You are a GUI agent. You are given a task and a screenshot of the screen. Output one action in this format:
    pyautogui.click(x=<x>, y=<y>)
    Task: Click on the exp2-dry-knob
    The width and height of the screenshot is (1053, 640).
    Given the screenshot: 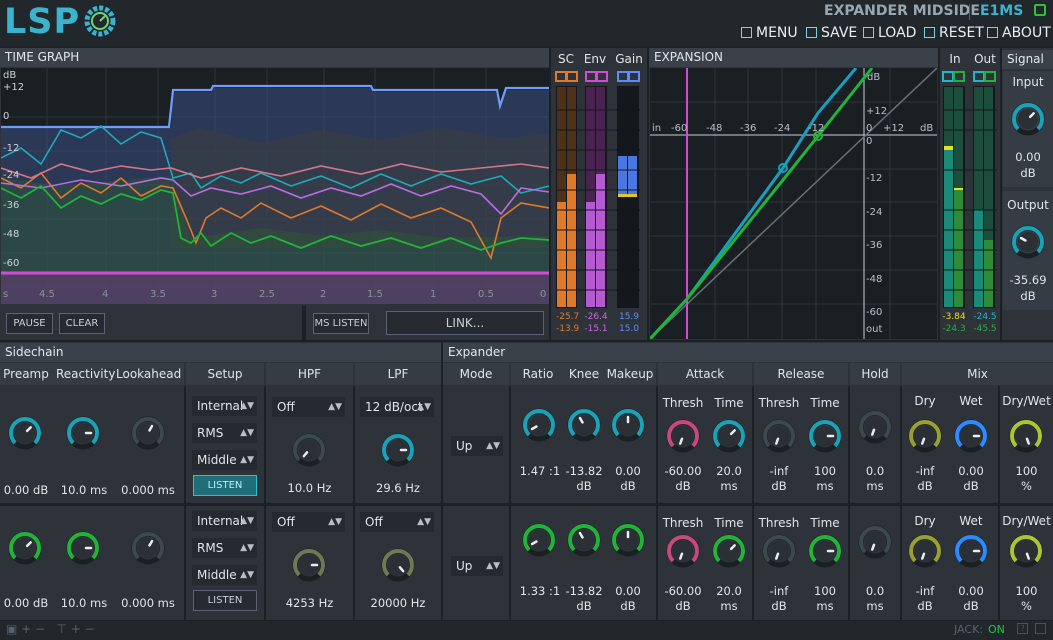 What is the action you would take?
    pyautogui.click(x=925, y=553)
    